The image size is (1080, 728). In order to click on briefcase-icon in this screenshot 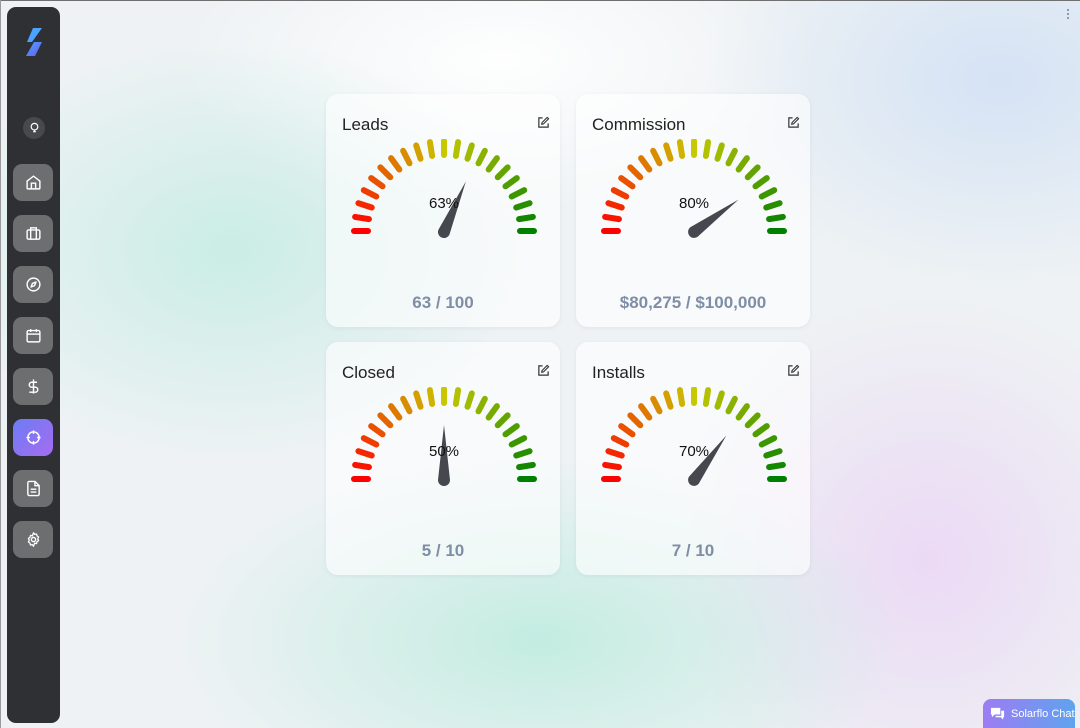, I will do `click(33, 233)`.